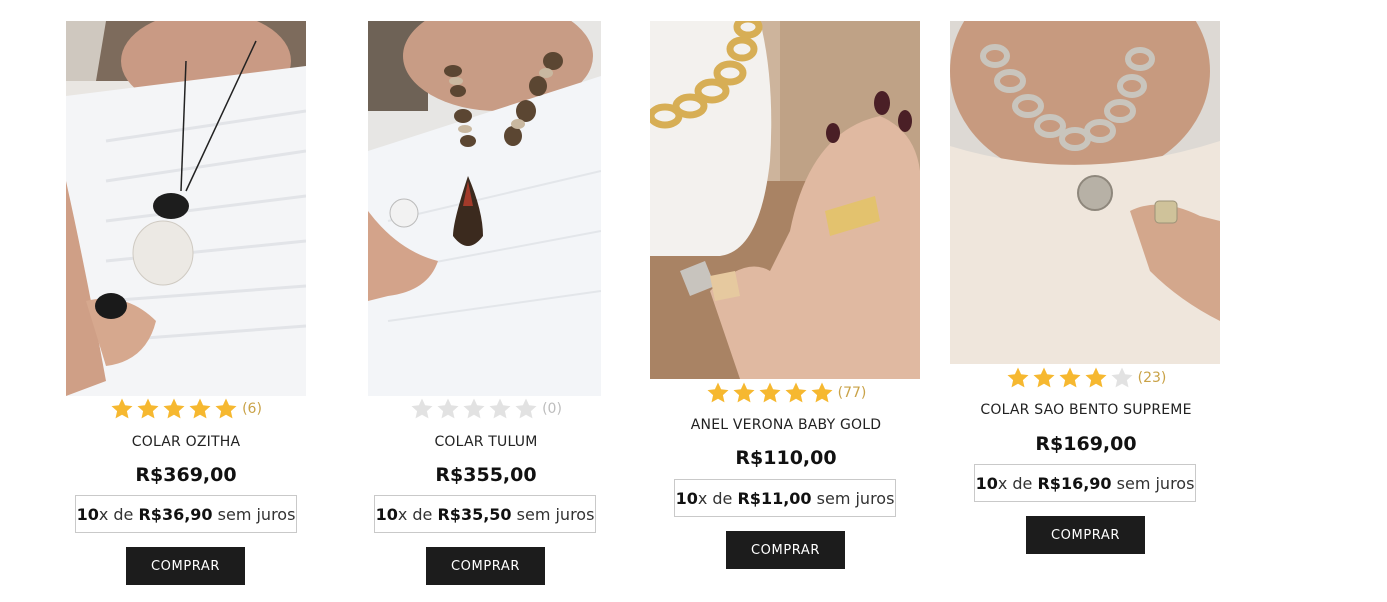  Describe the element at coordinates (186, 442) in the screenshot. I see `product-name: COLAR OZITHA` at that location.